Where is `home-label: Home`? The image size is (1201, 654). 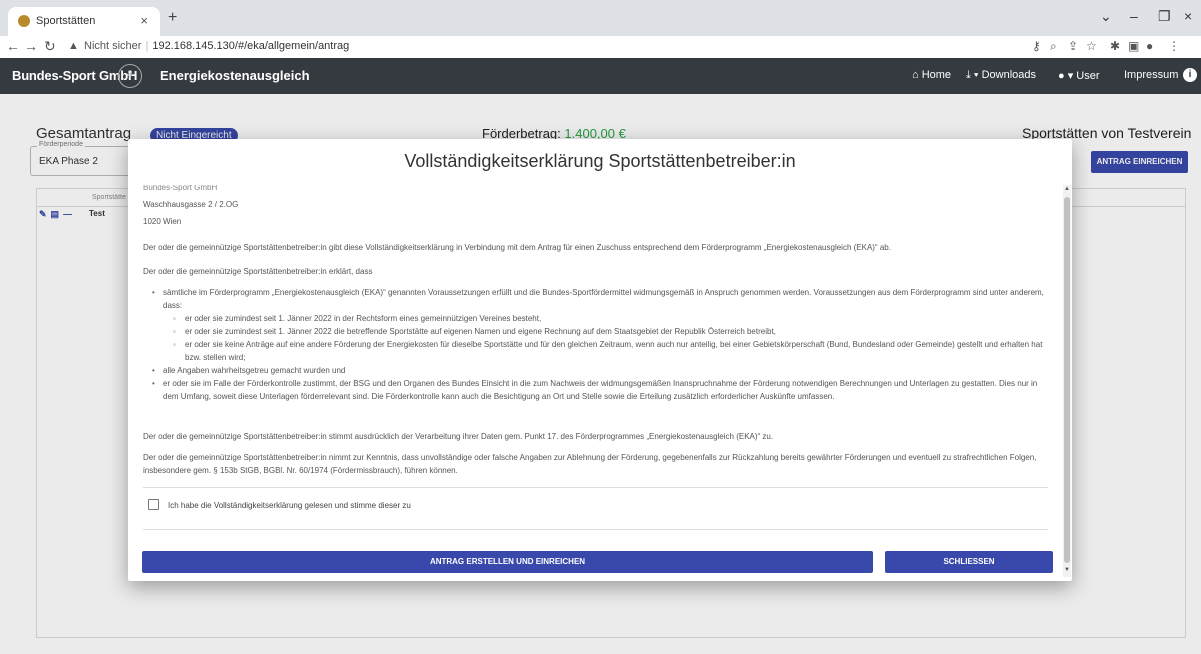 home-label: Home is located at coordinates (936, 75).